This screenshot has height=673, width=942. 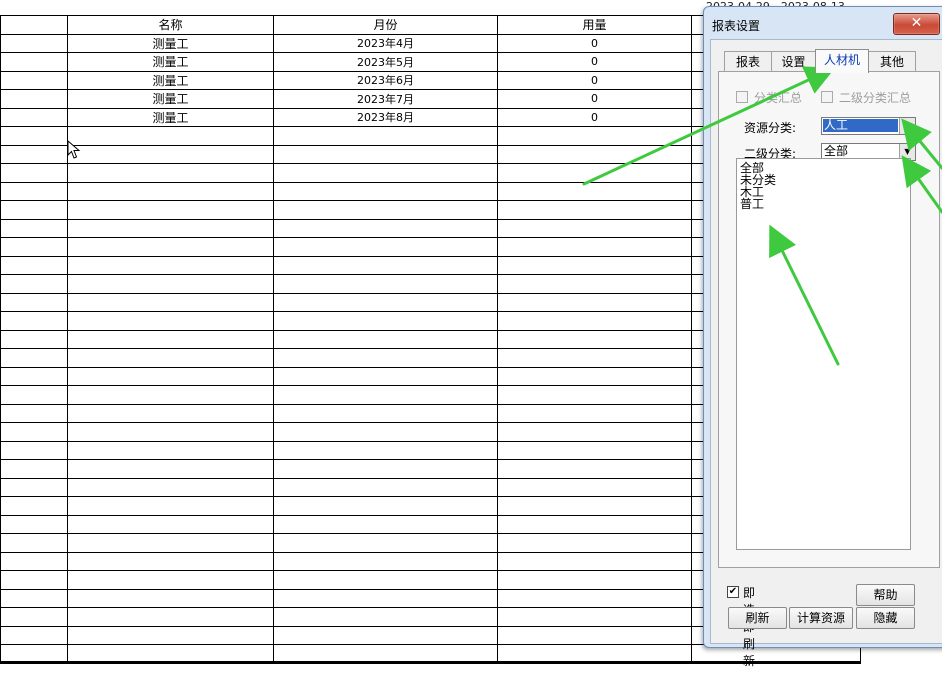 What do you see at coordinates (885, 618) in the screenshot?
I see `hide-button: 隐藏` at bounding box center [885, 618].